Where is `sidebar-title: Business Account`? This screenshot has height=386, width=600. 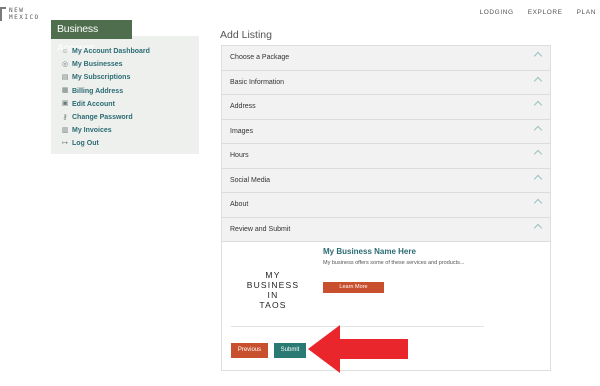 sidebar-title: Business Account is located at coordinates (91, 37).